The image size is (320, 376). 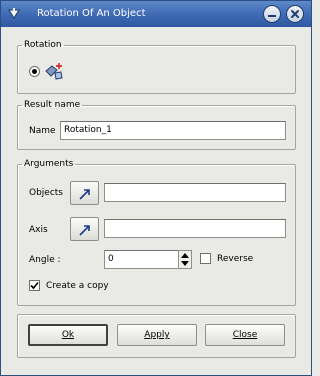 I want to click on apply-button-label: Apply, so click(x=157, y=335).